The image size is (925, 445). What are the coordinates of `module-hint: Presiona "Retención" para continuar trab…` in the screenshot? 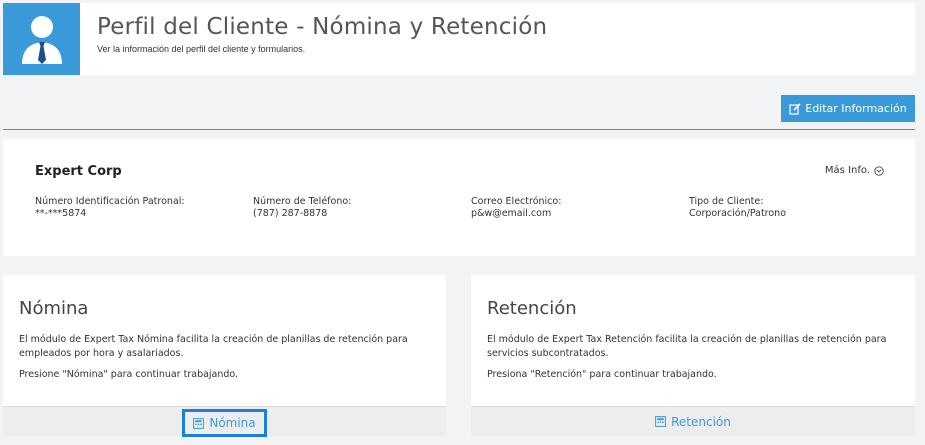 It's located at (602, 374).